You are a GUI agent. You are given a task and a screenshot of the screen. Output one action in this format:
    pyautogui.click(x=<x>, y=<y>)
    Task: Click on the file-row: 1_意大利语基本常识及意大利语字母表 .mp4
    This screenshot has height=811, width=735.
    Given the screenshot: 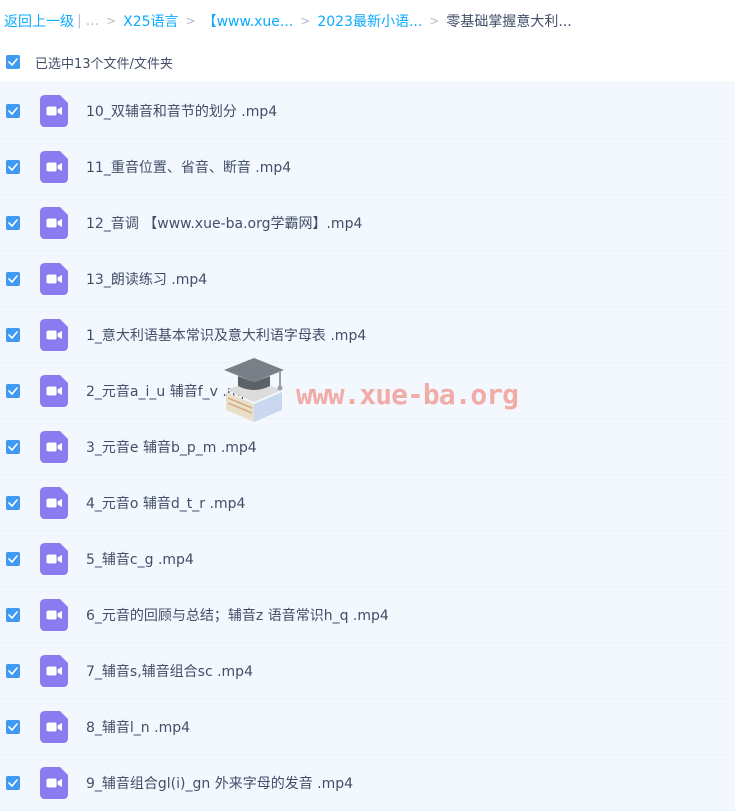 What is the action you would take?
    pyautogui.click(x=367, y=335)
    